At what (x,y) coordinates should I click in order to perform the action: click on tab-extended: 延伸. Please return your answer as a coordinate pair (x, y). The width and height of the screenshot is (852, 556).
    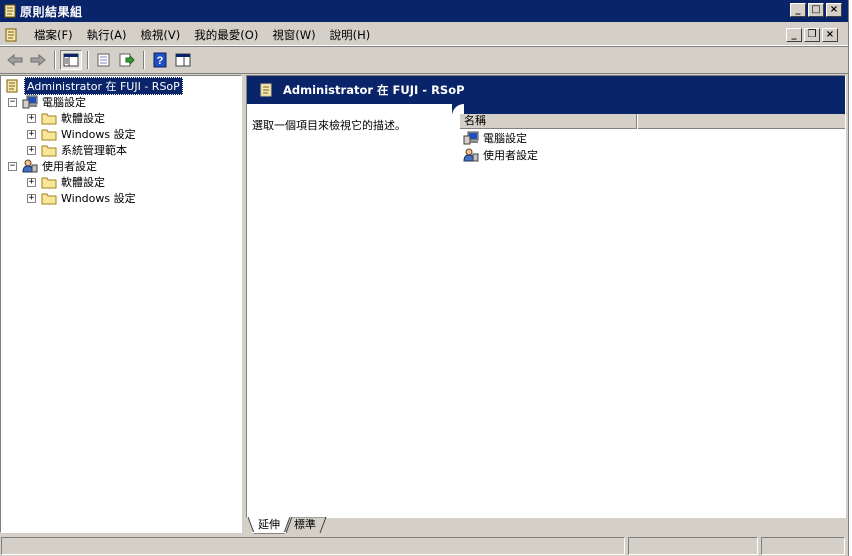
    Looking at the image, I should click on (269, 525).